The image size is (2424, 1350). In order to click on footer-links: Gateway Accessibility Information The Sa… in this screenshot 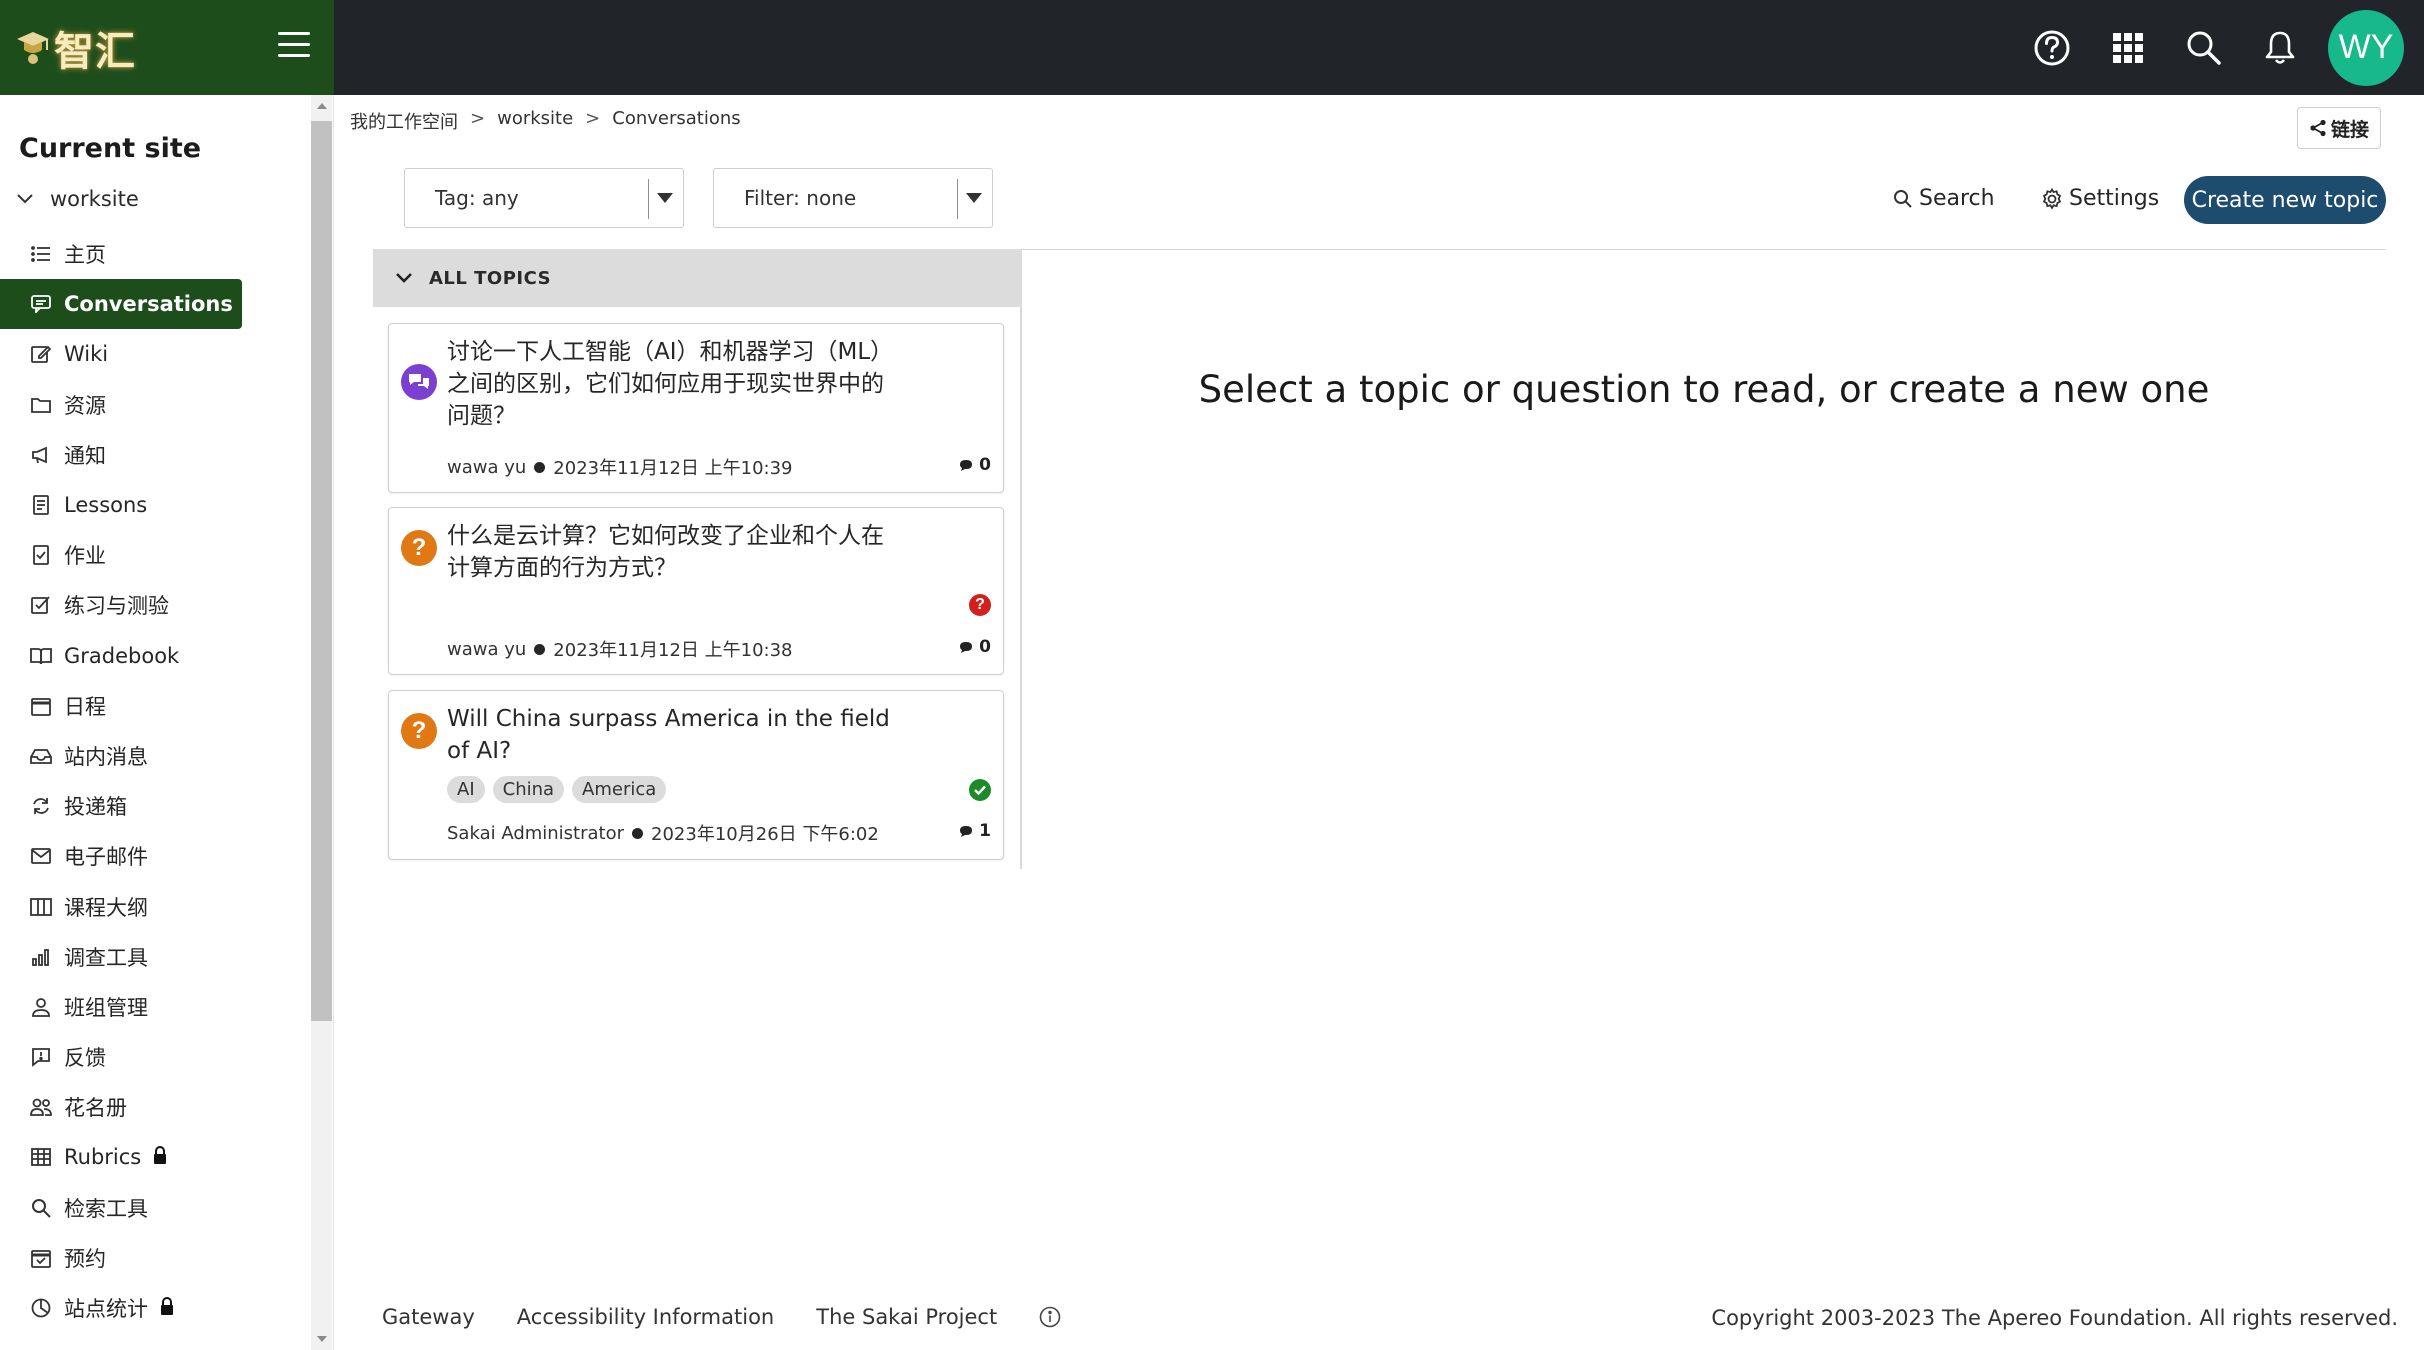, I will do `click(721, 1317)`.